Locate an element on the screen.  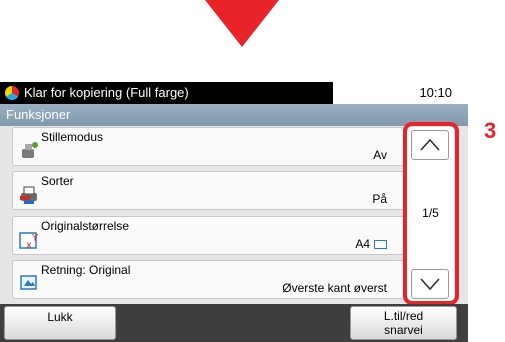
function-label: Originalstørrelse is located at coordinates (85, 226).